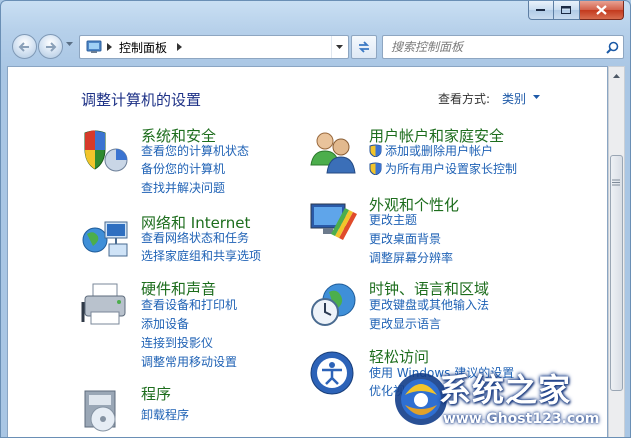 This screenshot has height=438, width=631. I want to click on link-keyboard-input: 更改键盘或其他输入法, so click(429, 304).